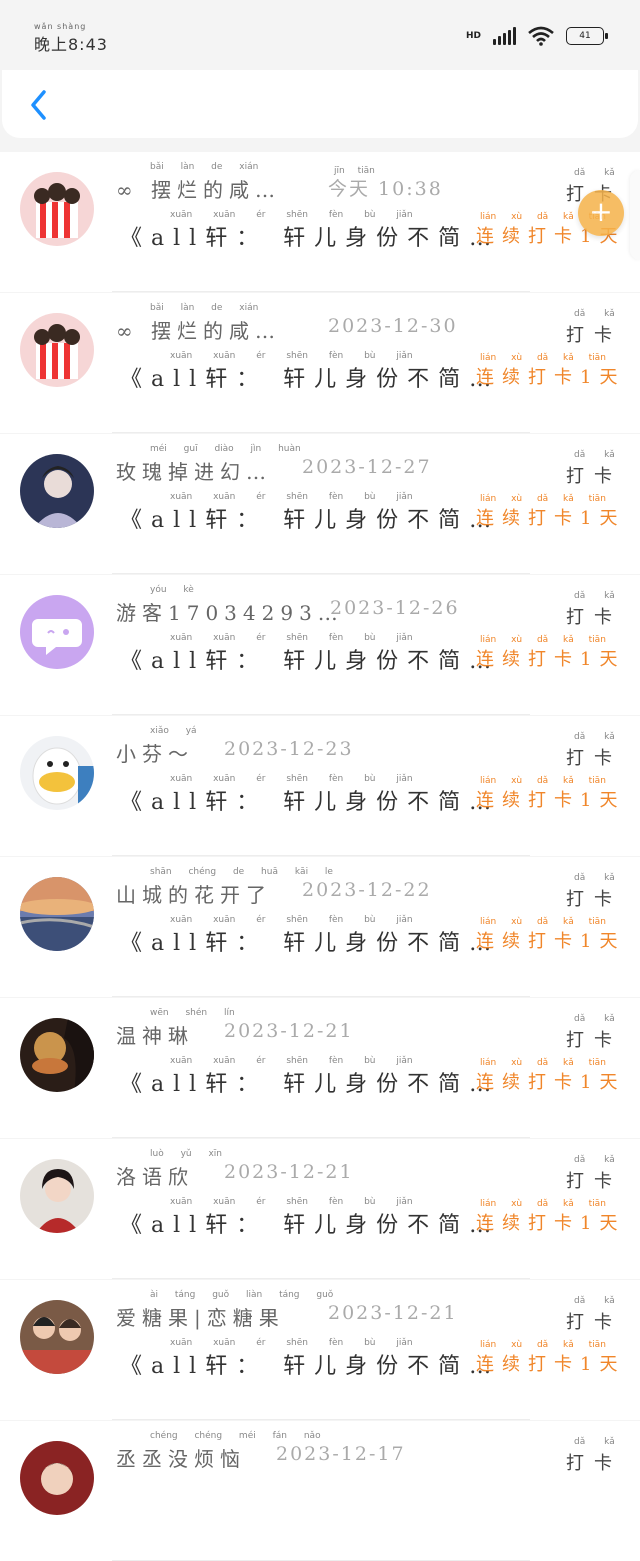 The height and width of the screenshot is (1561, 640). What do you see at coordinates (242, 1295) in the screenshot?
I see `name-ruby: ài táng guǒ liàn táng guǒ` at bounding box center [242, 1295].